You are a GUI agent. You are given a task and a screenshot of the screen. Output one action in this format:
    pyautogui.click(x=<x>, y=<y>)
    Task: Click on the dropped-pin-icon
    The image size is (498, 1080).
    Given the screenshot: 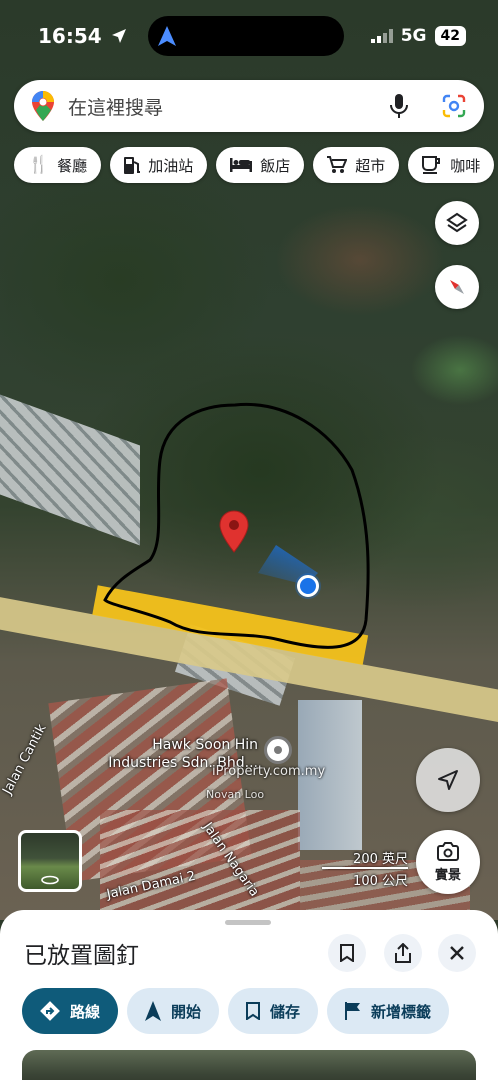 What is the action you would take?
    pyautogui.click(x=234, y=532)
    